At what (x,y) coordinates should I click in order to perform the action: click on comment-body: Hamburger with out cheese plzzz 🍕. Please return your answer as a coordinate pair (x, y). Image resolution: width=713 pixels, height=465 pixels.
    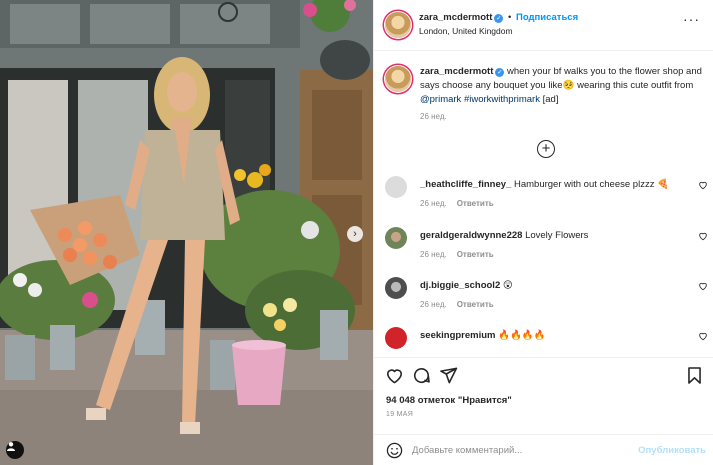
    Looking at the image, I should click on (591, 184).